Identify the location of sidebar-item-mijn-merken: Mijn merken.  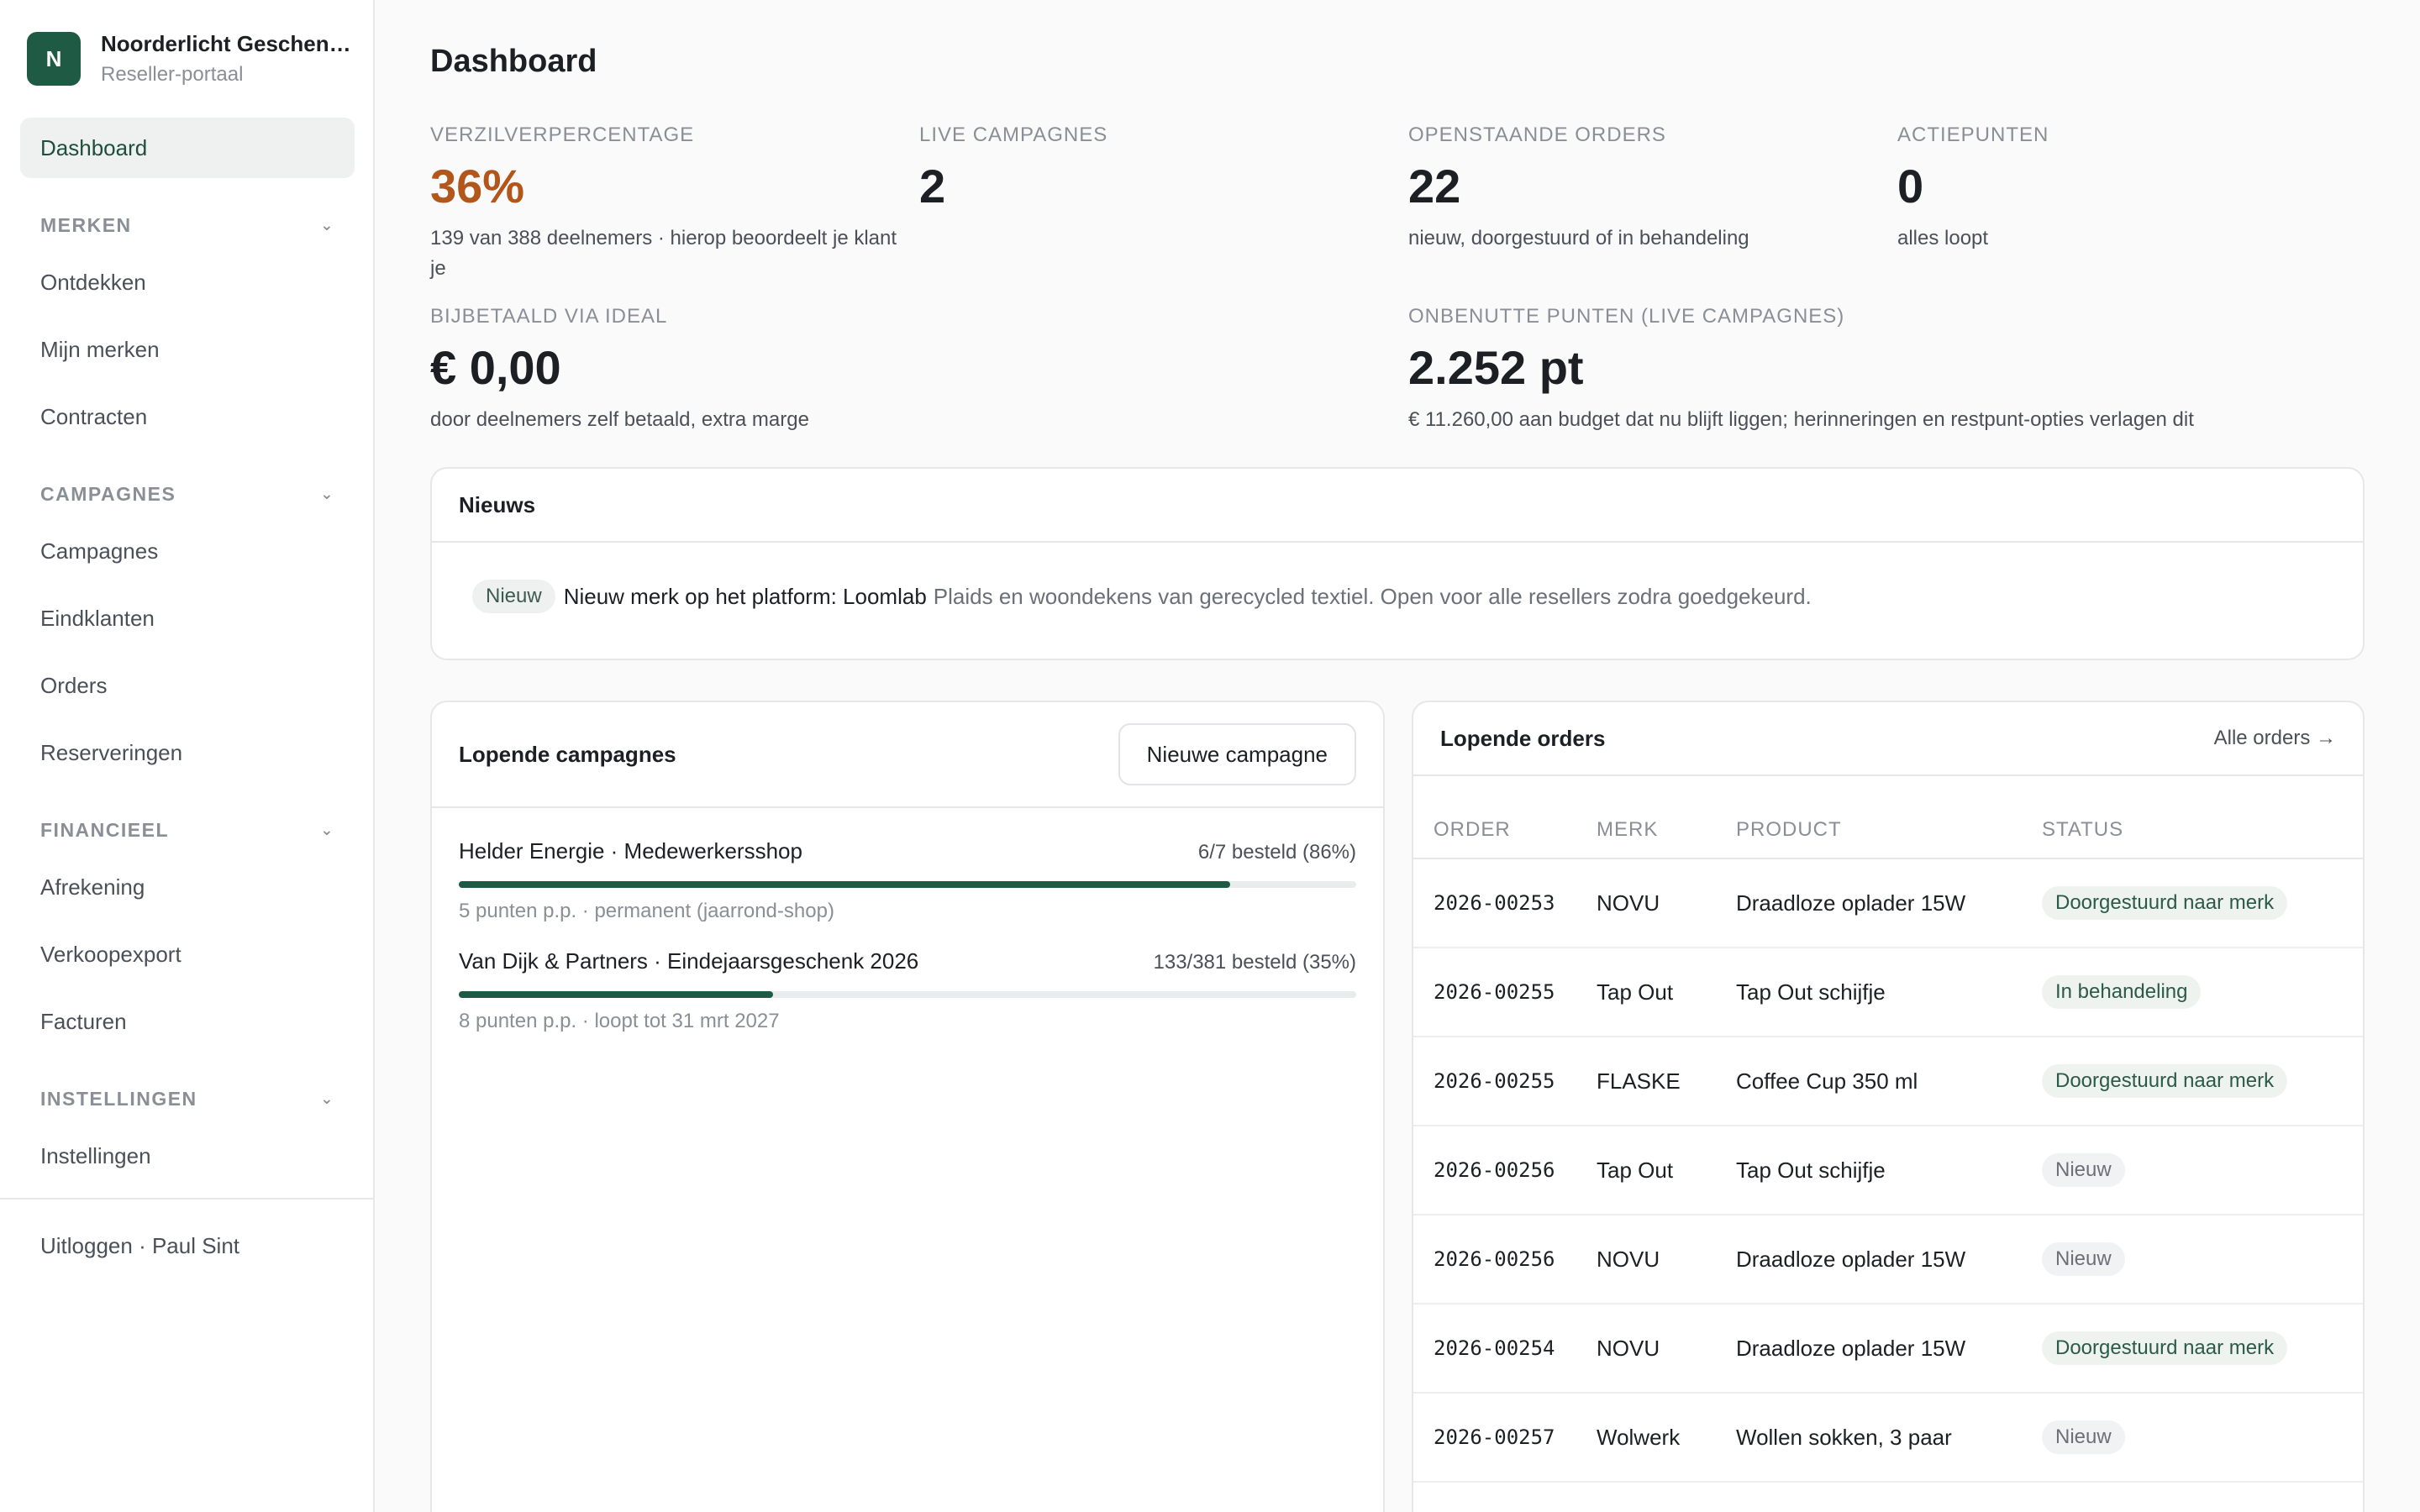
(187, 349).